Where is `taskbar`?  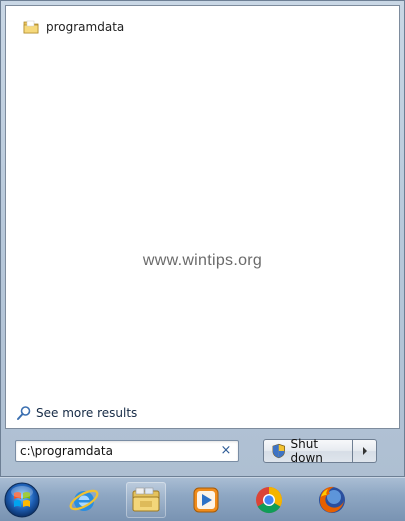
taskbar is located at coordinates (202, 499).